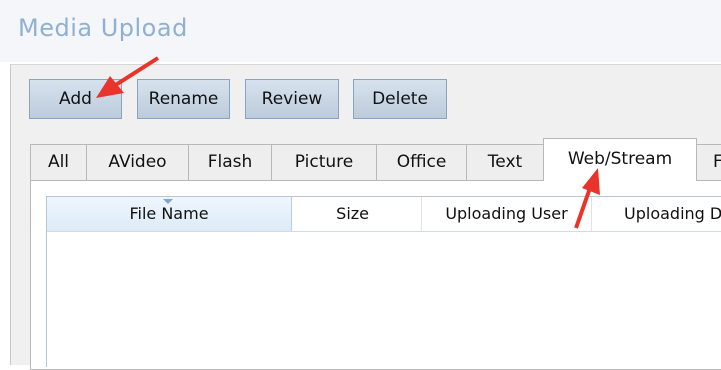 This screenshot has height=370, width=721. Describe the element at coordinates (168, 201) in the screenshot. I see `sort-indicator-icon` at that location.